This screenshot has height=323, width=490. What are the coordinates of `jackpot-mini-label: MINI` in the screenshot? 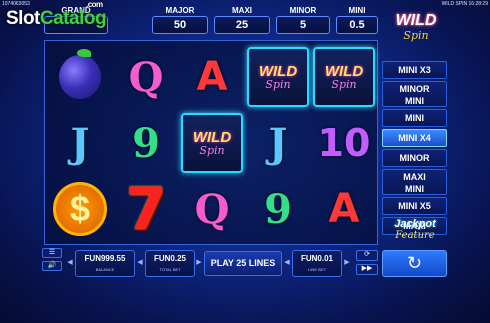 It's located at (357, 10).